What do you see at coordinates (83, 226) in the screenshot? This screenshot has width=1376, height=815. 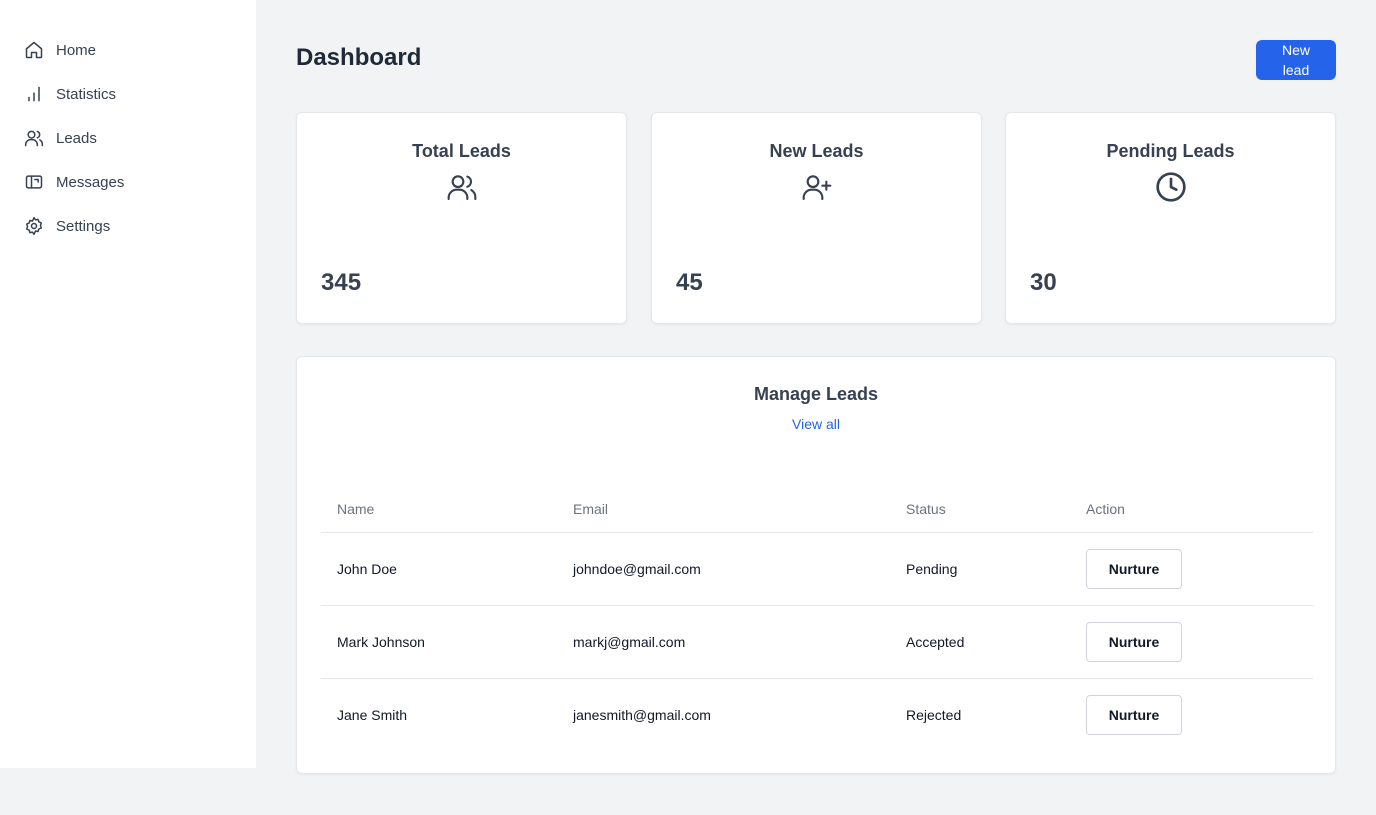 I see `sidebar-item-label: Settings` at bounding box center [83, 226].